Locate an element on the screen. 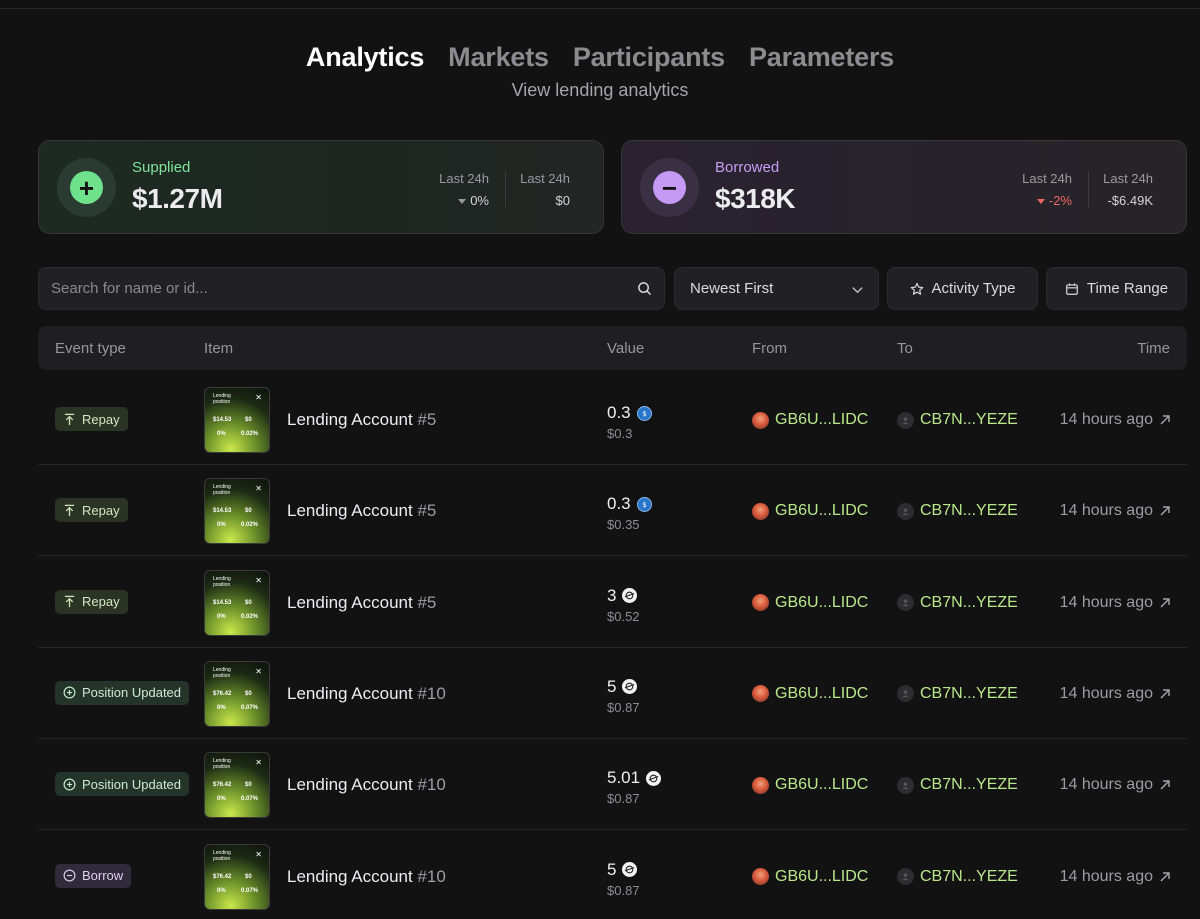 This screenshot has width=1200, height=919. header-item: Item is located at coordinates (219, 348).